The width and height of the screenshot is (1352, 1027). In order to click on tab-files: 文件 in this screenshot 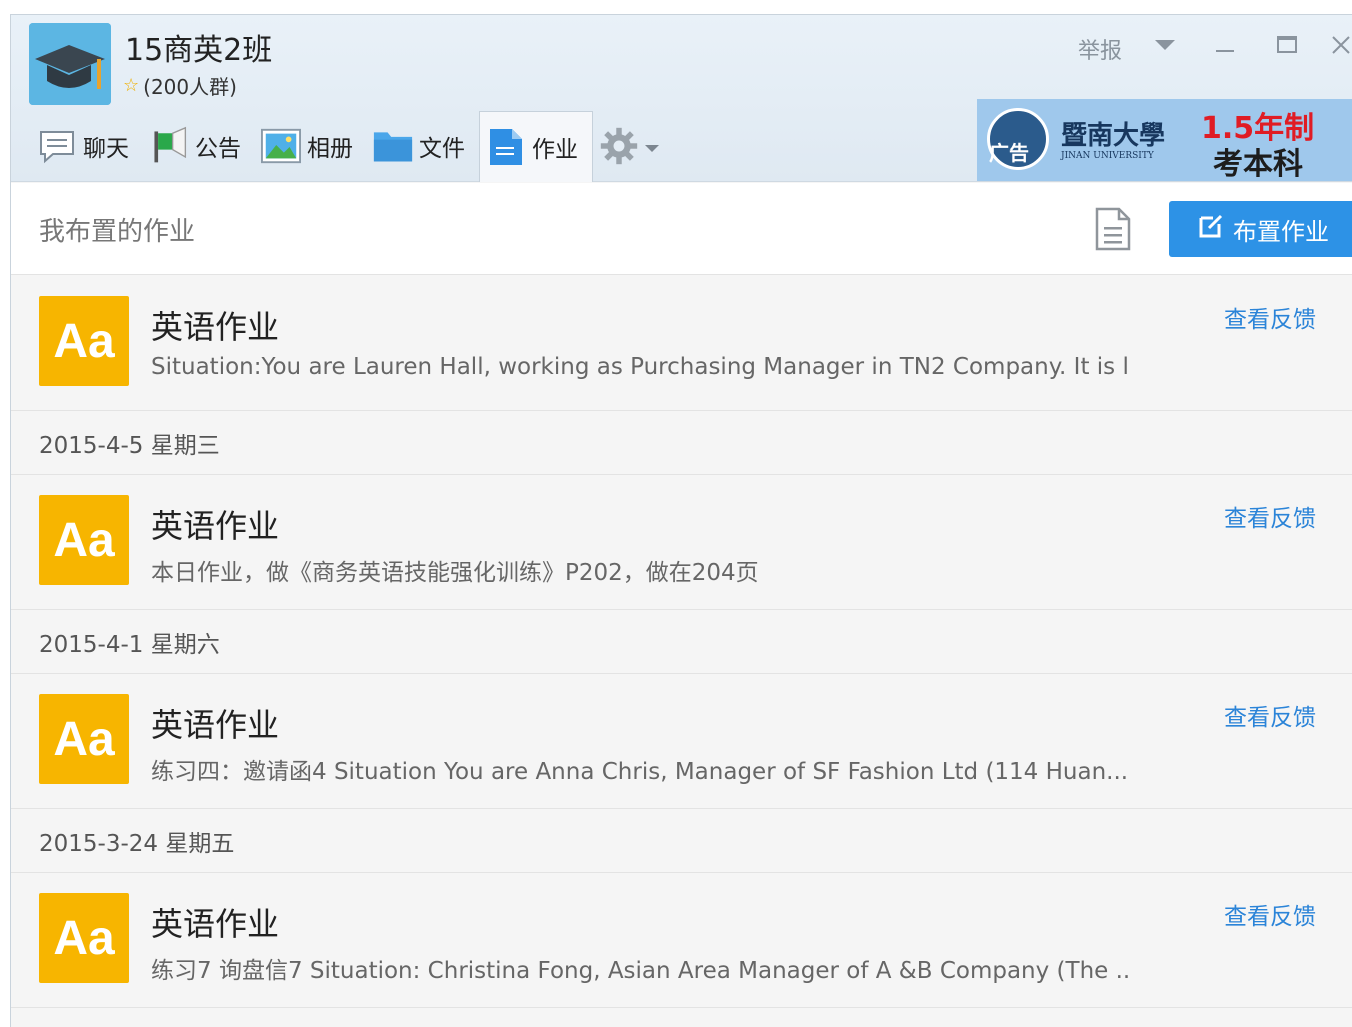, I will do `click(423, 146)`.